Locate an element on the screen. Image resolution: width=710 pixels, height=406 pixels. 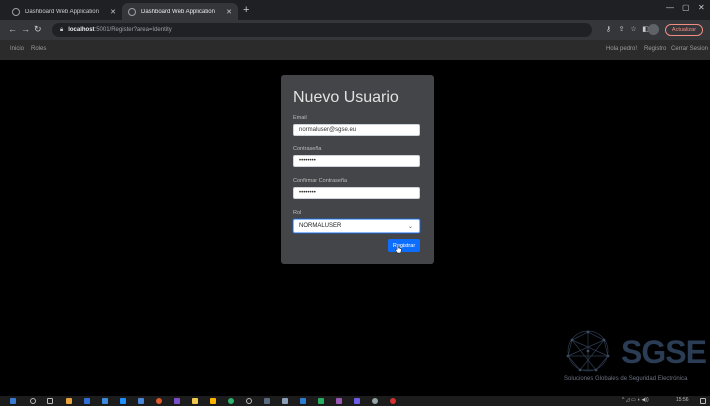
role-selected-value: NORMALUSER is located at coordinates (320, 226).